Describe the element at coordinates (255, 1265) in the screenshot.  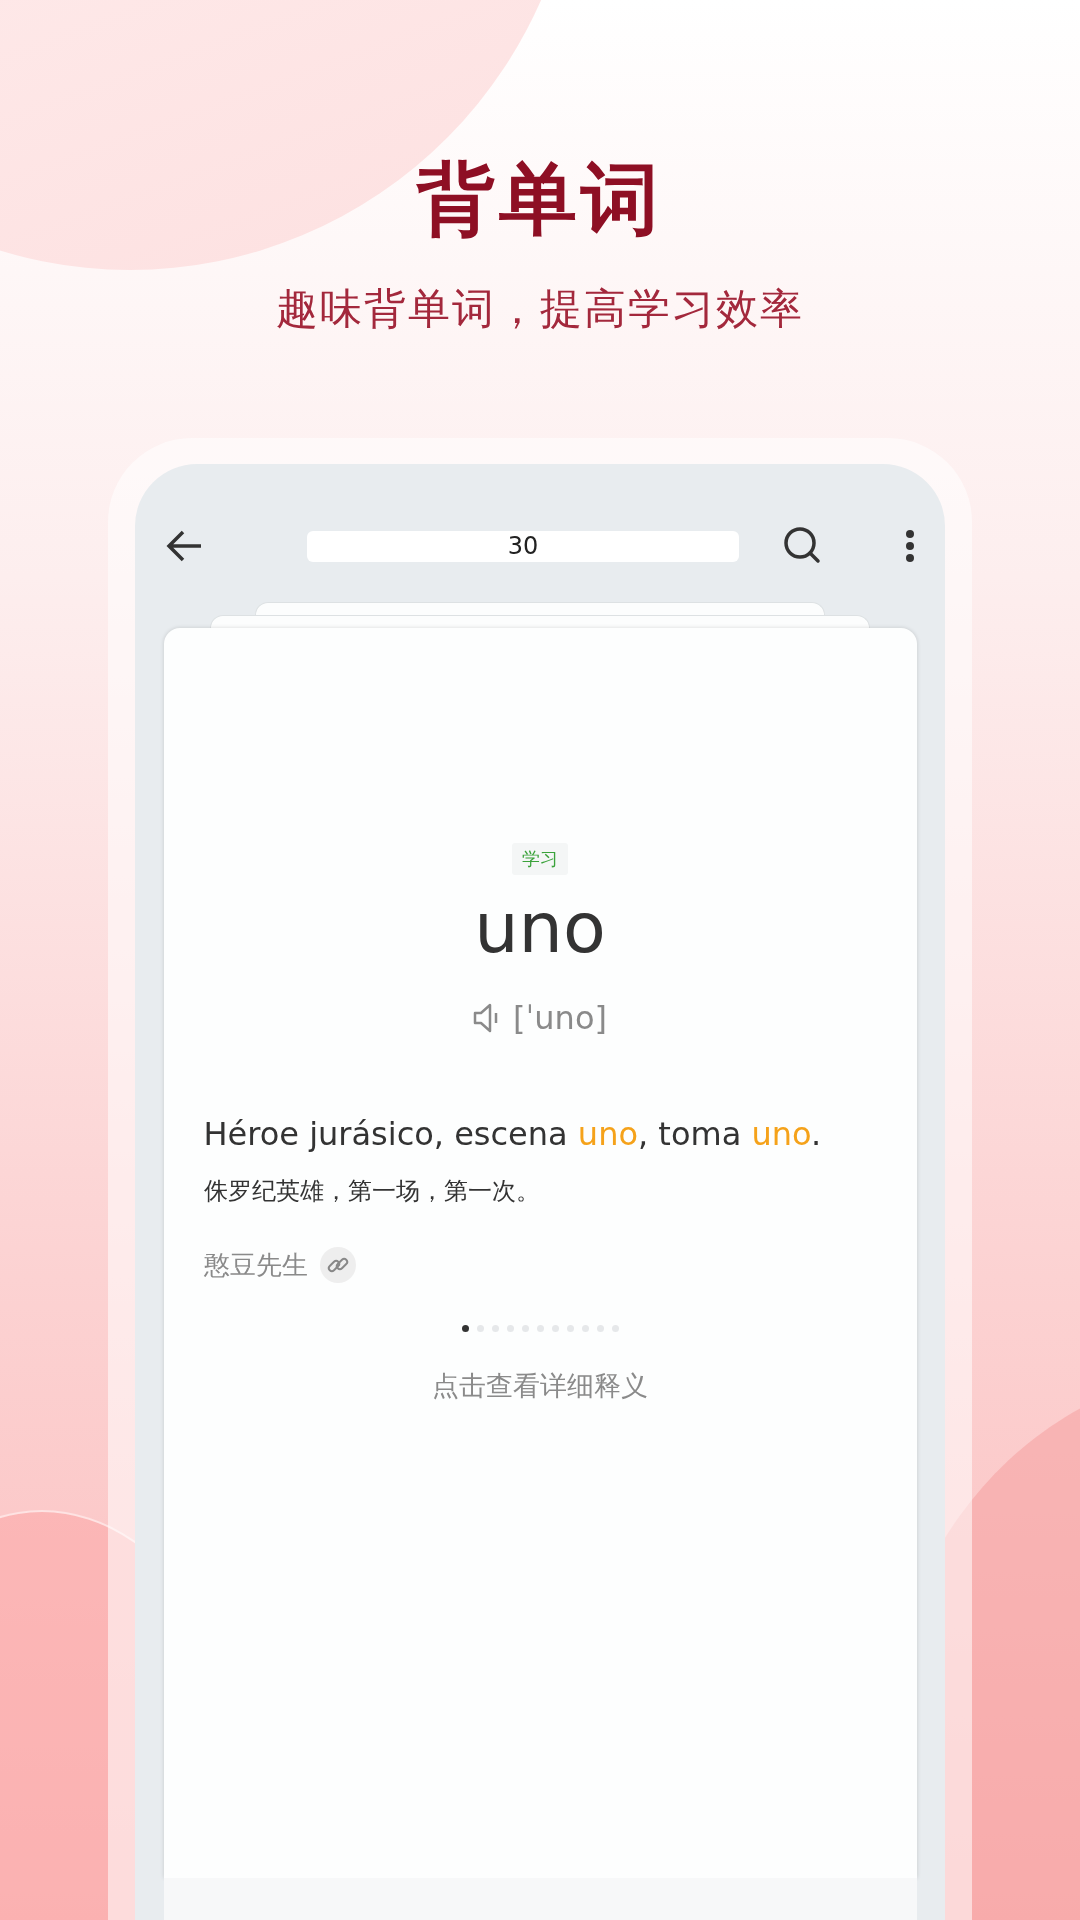
I see `source-label: 憨豆先生` at that location.